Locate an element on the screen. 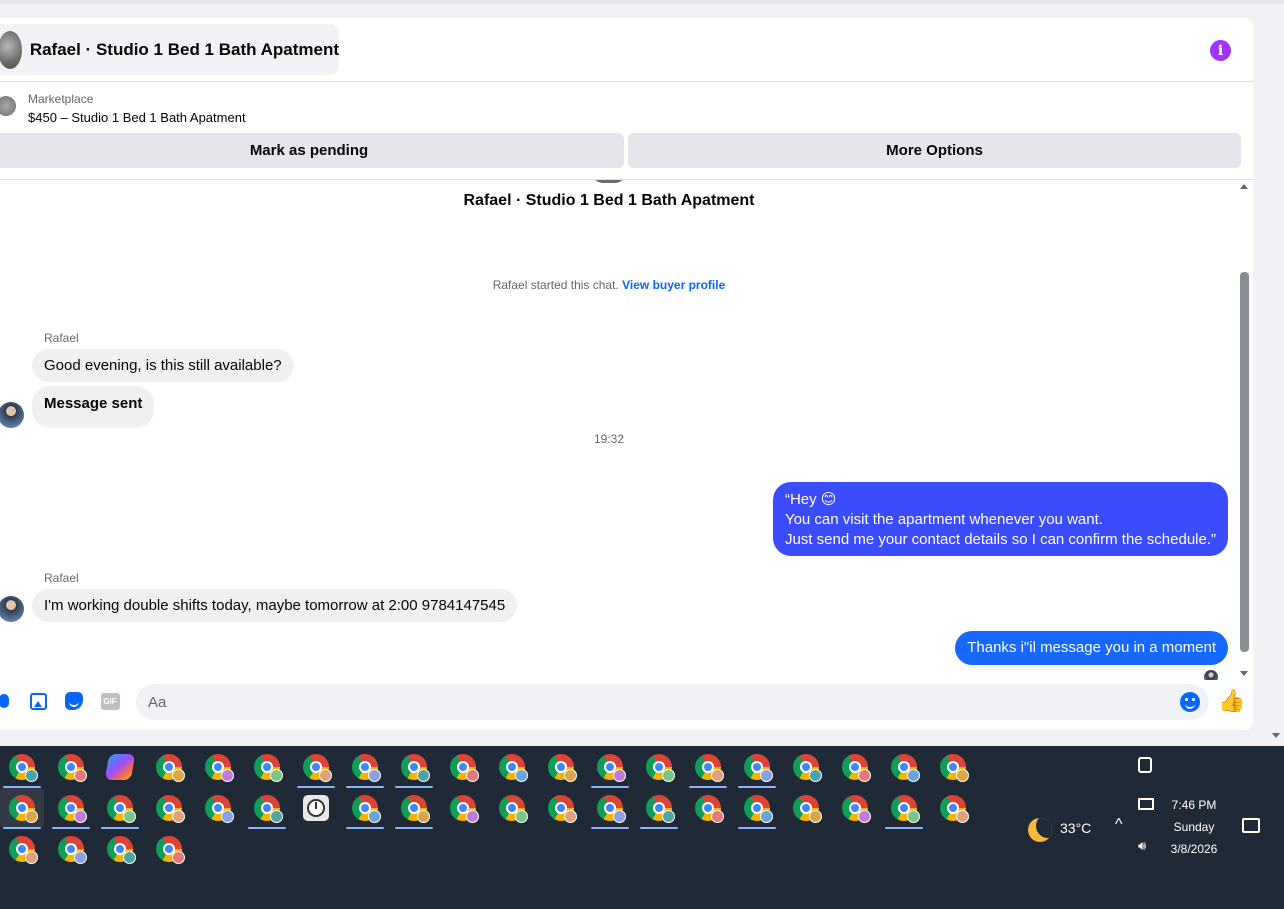  incoming-message: Good evening, is this still available? is located at coordinates (163, 365).